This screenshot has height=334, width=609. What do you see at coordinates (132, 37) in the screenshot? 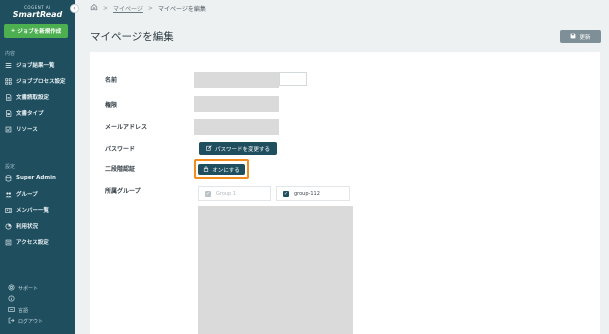
I see `page-title: マイページを編集` at bounding box center [132, 37].